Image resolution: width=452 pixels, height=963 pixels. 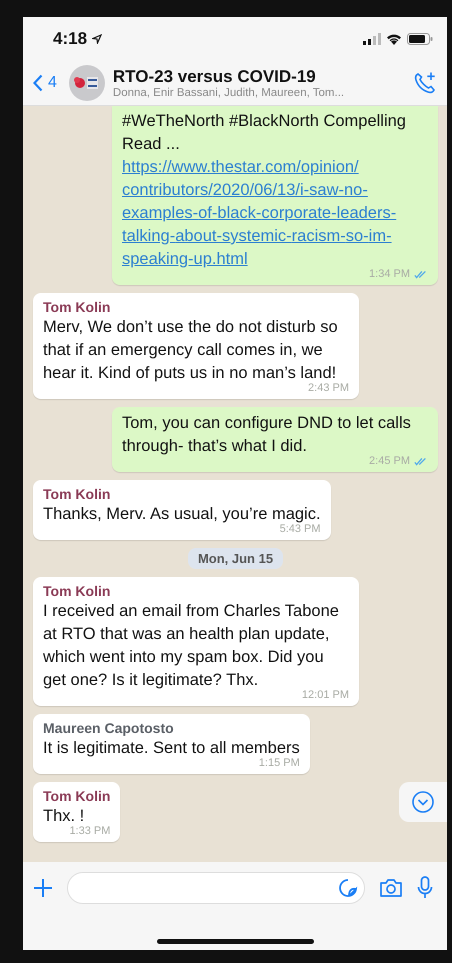 What do you see at coordinates (391, 888) in the screenshot?
I see `camera-icon` at bounding box center [391, 888].